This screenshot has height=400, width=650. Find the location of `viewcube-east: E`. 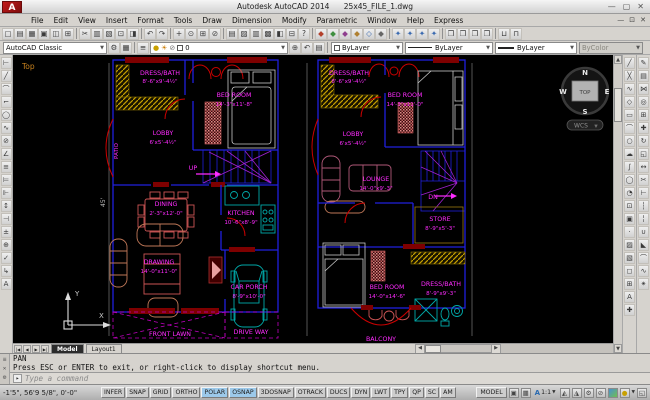

viewcube-east: E is located at coordinates (607, 92).